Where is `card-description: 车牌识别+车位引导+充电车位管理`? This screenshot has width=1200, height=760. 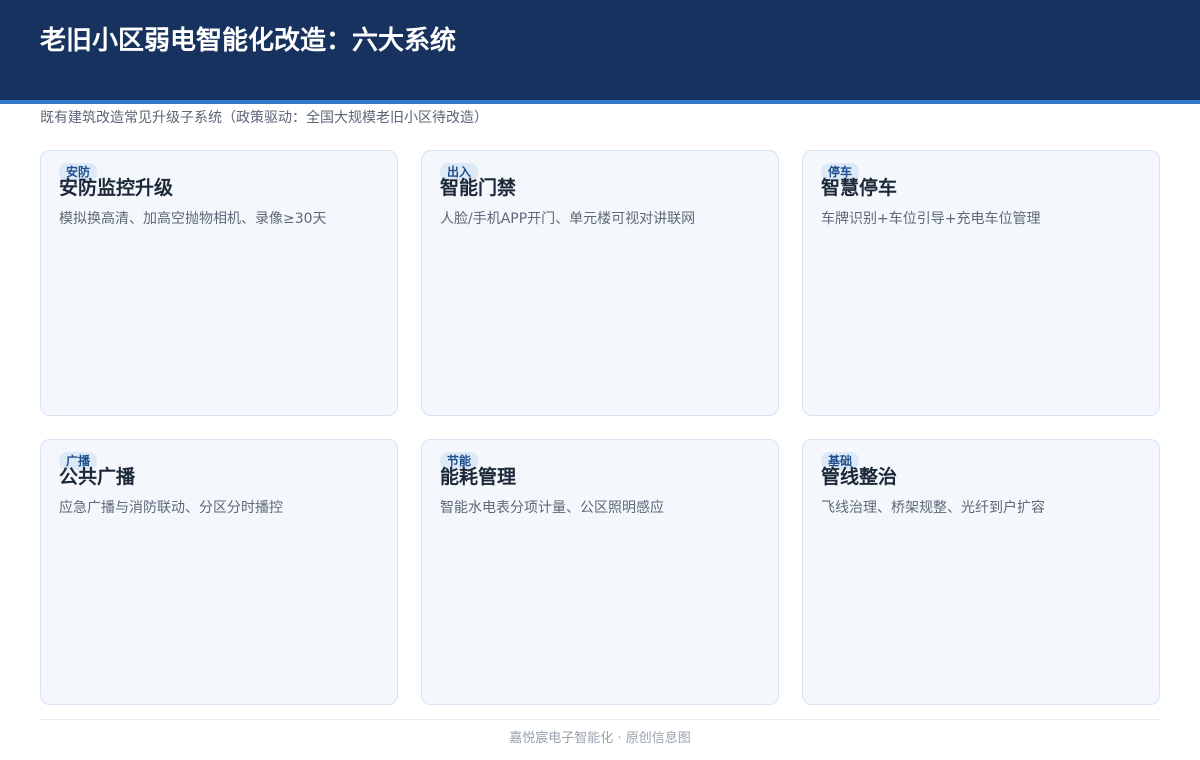 card-description: 车牌识别+车位引导+充电车位管理 is located at coordinates (931, 219).